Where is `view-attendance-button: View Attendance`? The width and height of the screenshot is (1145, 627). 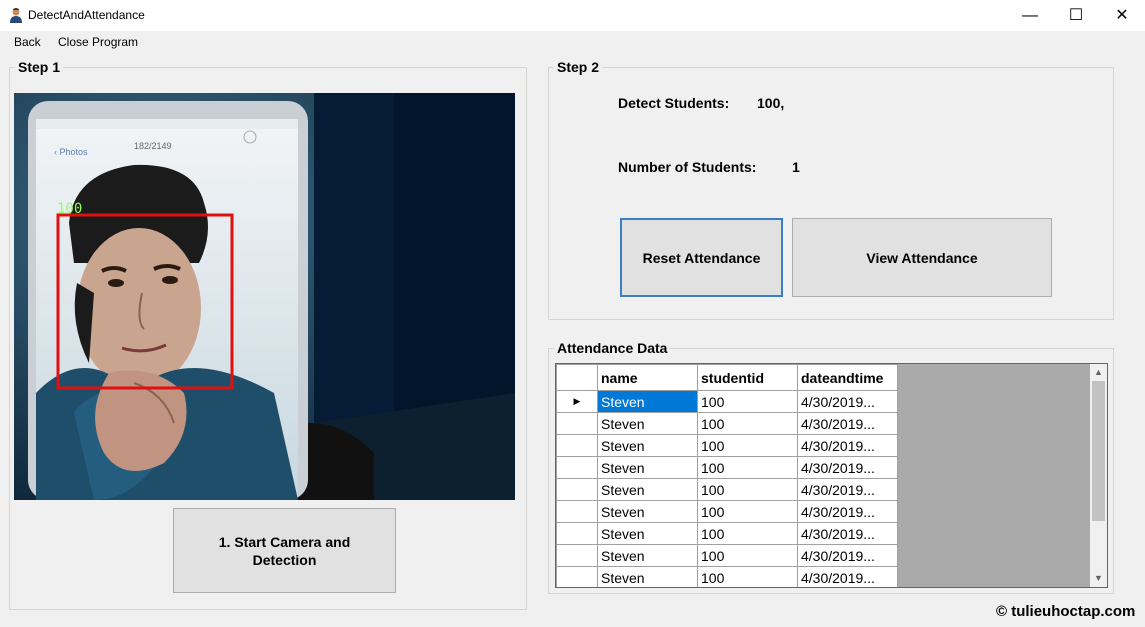
view-attendance-button: View Attendance is located at coordinates (922, 257).